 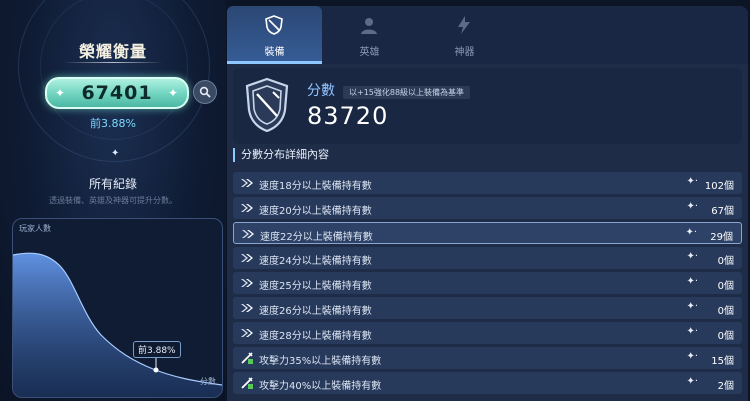 What do you see at coordinates (156, 370) in the screenshot?
I see `marker-dot` at bounding box center [156, 370].